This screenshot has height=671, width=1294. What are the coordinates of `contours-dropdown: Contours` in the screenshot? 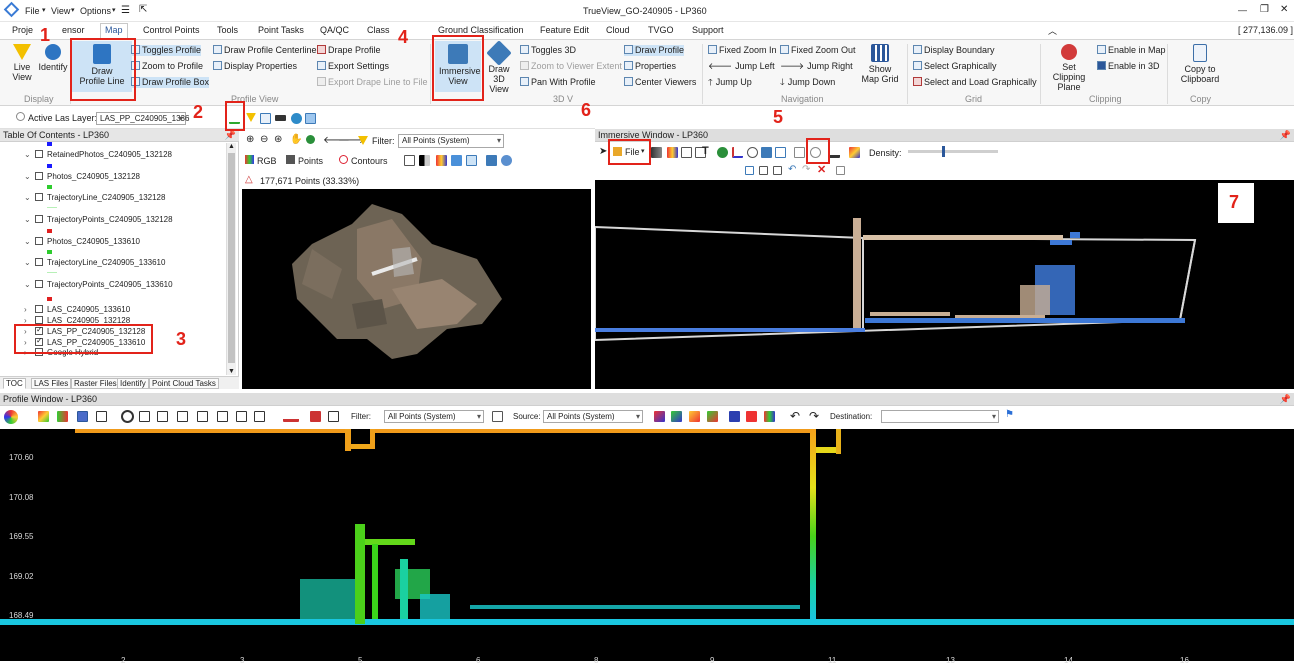 It's located at (369, 161).